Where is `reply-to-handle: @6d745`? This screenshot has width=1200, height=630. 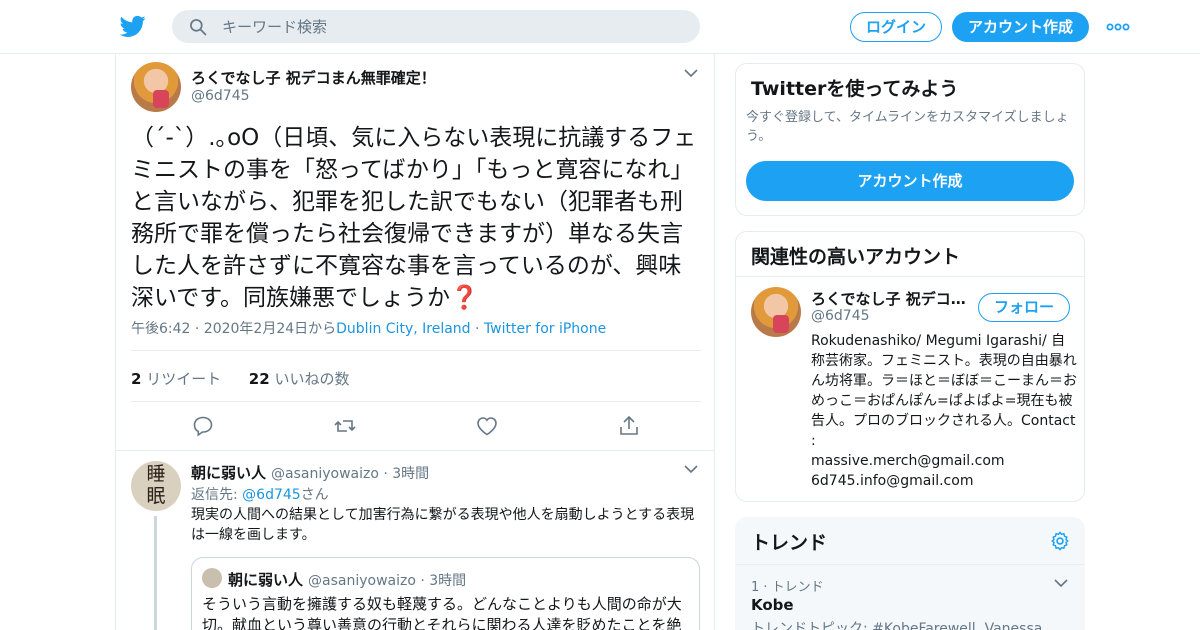
reply-to-handle: @6d745 is located at coordinates (271, 495).